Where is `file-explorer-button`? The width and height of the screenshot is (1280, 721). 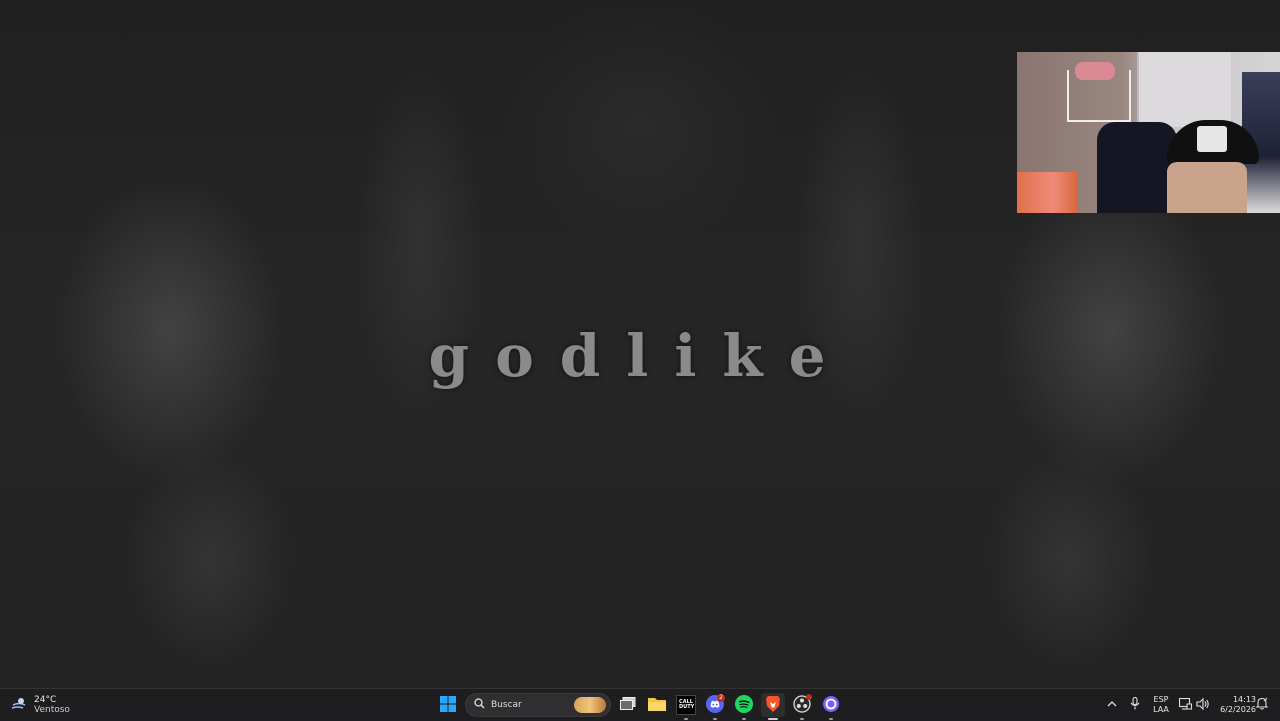
file-explorer-button is located at coordinates (657, 705).